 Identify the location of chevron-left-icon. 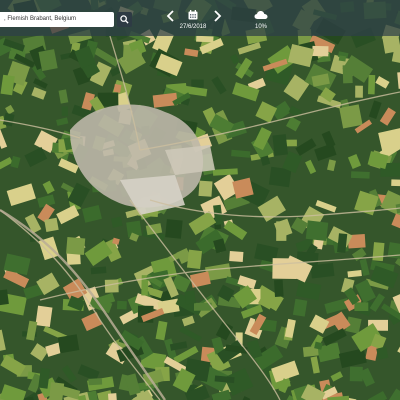
(171, 16).